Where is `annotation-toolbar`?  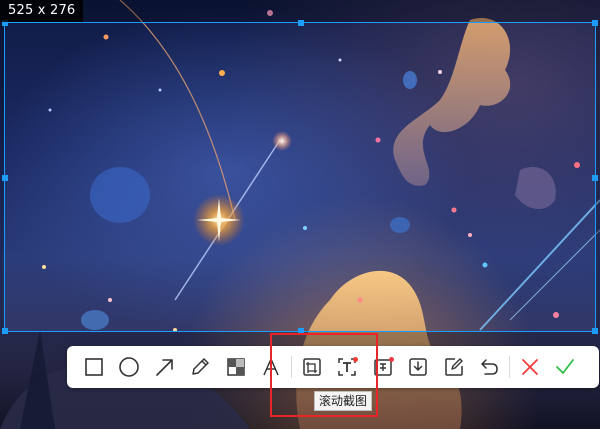
annotation-toolbar is located at coordinates (333, 367).